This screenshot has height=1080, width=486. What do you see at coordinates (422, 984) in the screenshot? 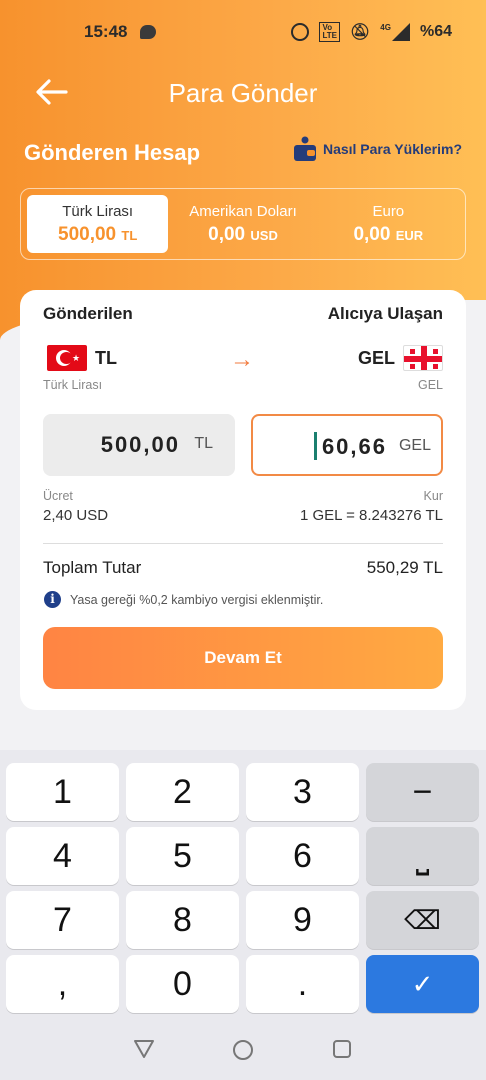
I see `key-done: ✓` at bounding box center [422, 984].